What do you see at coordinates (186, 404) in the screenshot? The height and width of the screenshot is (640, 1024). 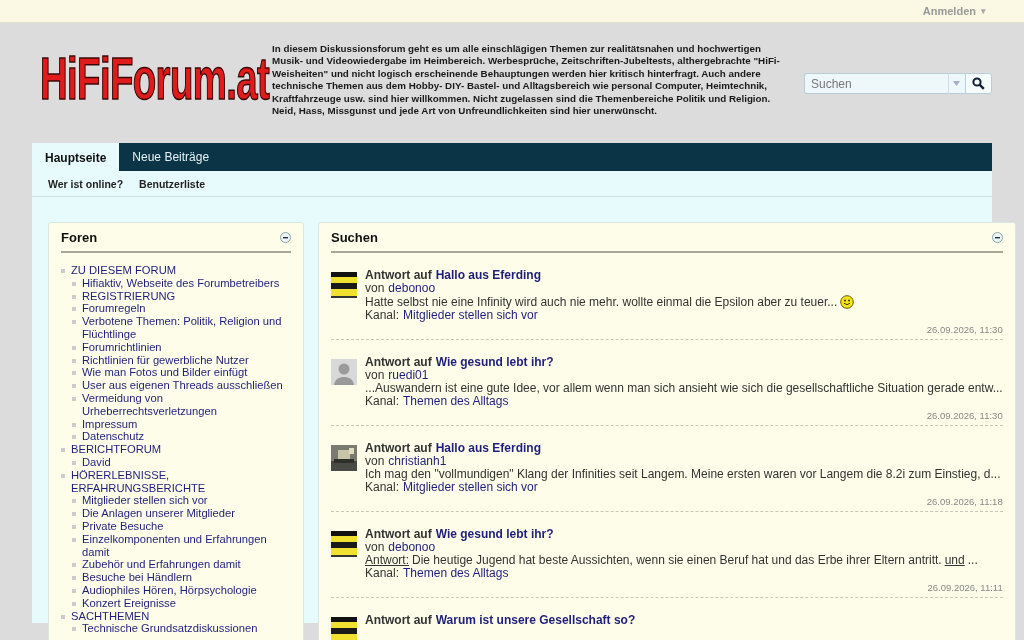 I see `forum-link: Vermeidung von Urheberrechtsverletzungen` at bounding box center [186, 404].